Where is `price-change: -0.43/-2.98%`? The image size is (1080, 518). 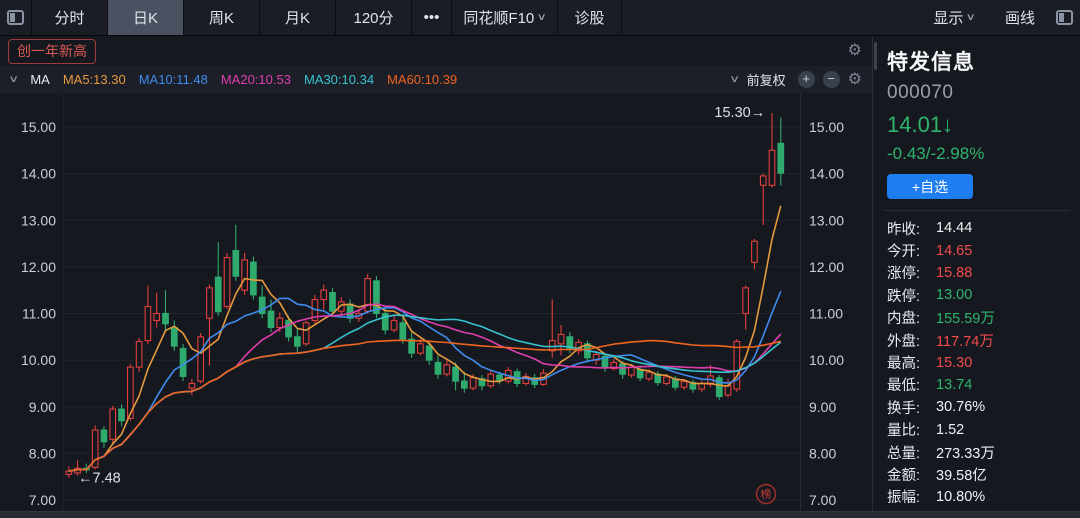 price-change: -0.43/-2.98% is located at coordinates (936, 153).